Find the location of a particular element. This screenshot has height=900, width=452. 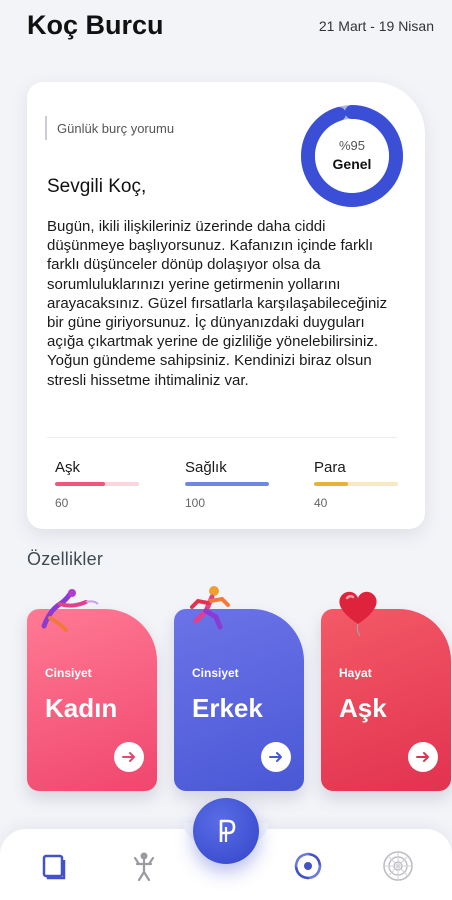

feature-card-gender-male: Cinsiyet Erkek is located at coordinates (239, 700).